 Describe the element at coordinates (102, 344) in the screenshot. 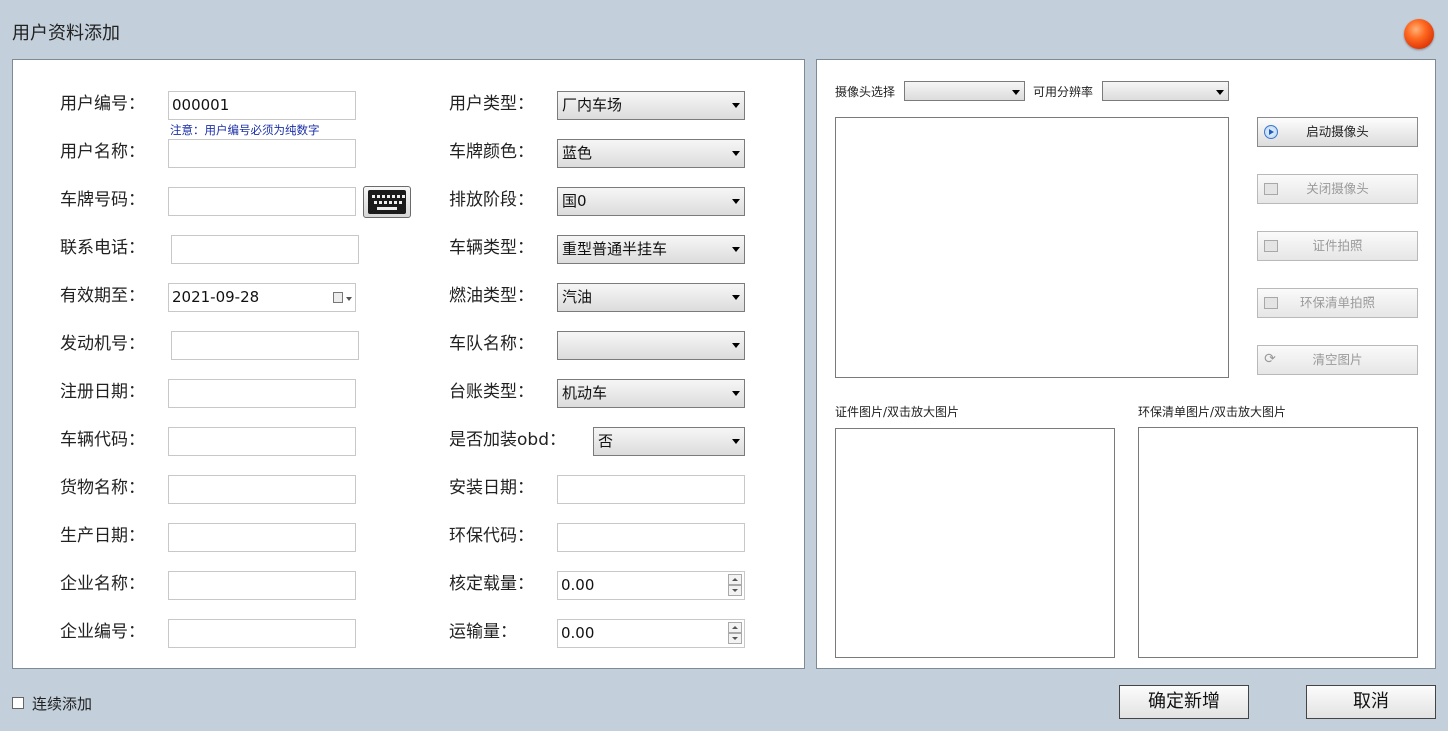

I see `label-engine-number: 发动机号：` at that location.